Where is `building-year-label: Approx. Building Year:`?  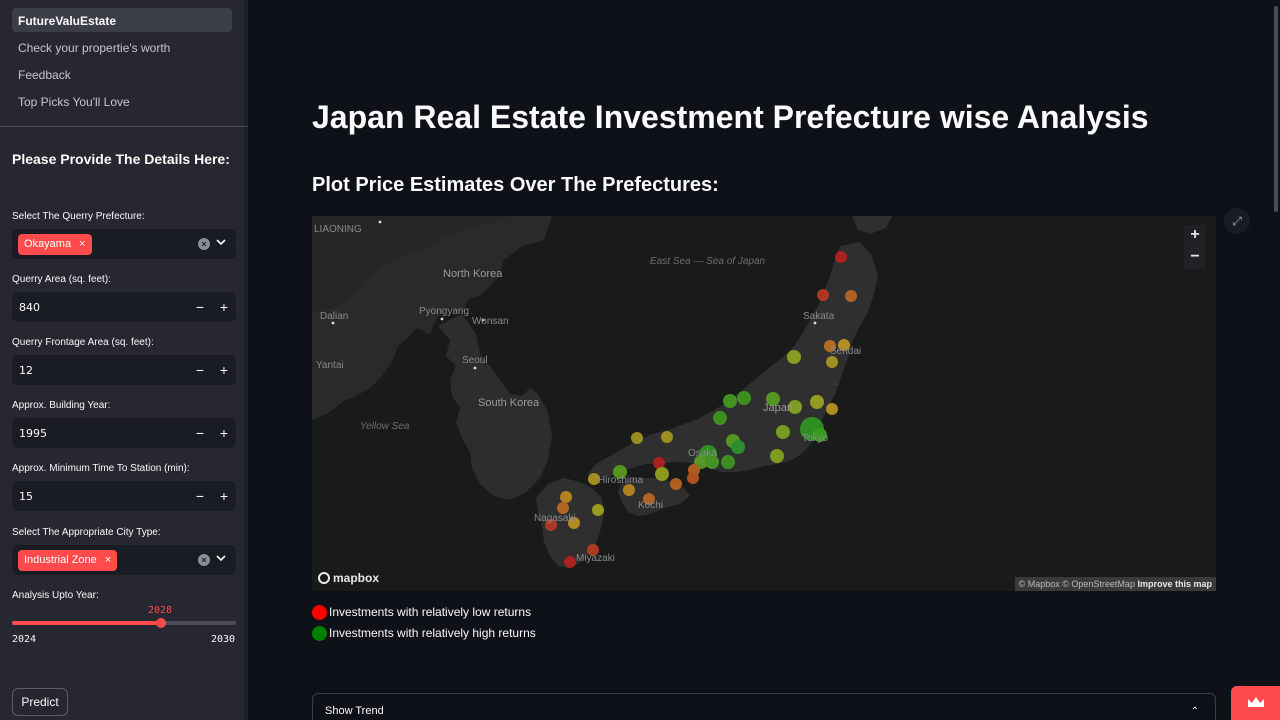
building-year-label: Approx. Building Year: is located at coordinates (61, 405).